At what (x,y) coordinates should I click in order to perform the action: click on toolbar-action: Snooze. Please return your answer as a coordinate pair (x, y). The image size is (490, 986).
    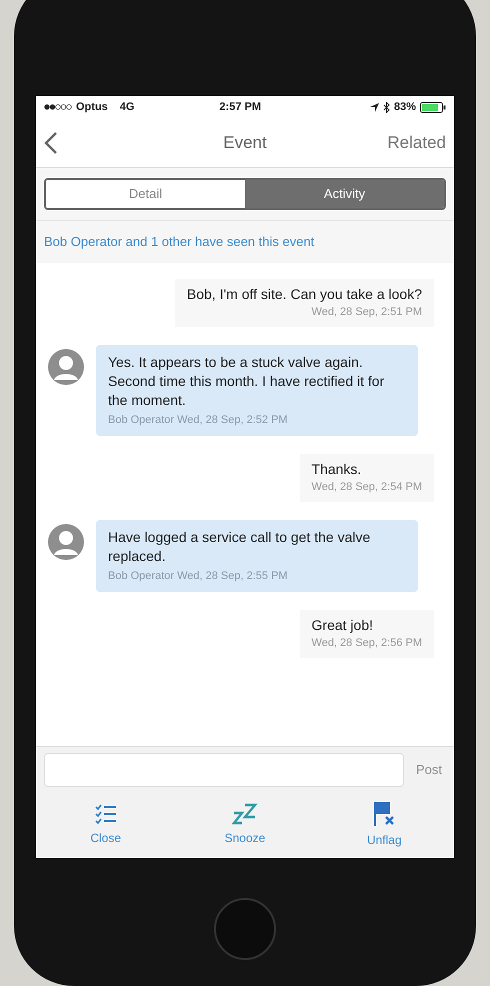
    Looking at the image, I should click on (244, 825).